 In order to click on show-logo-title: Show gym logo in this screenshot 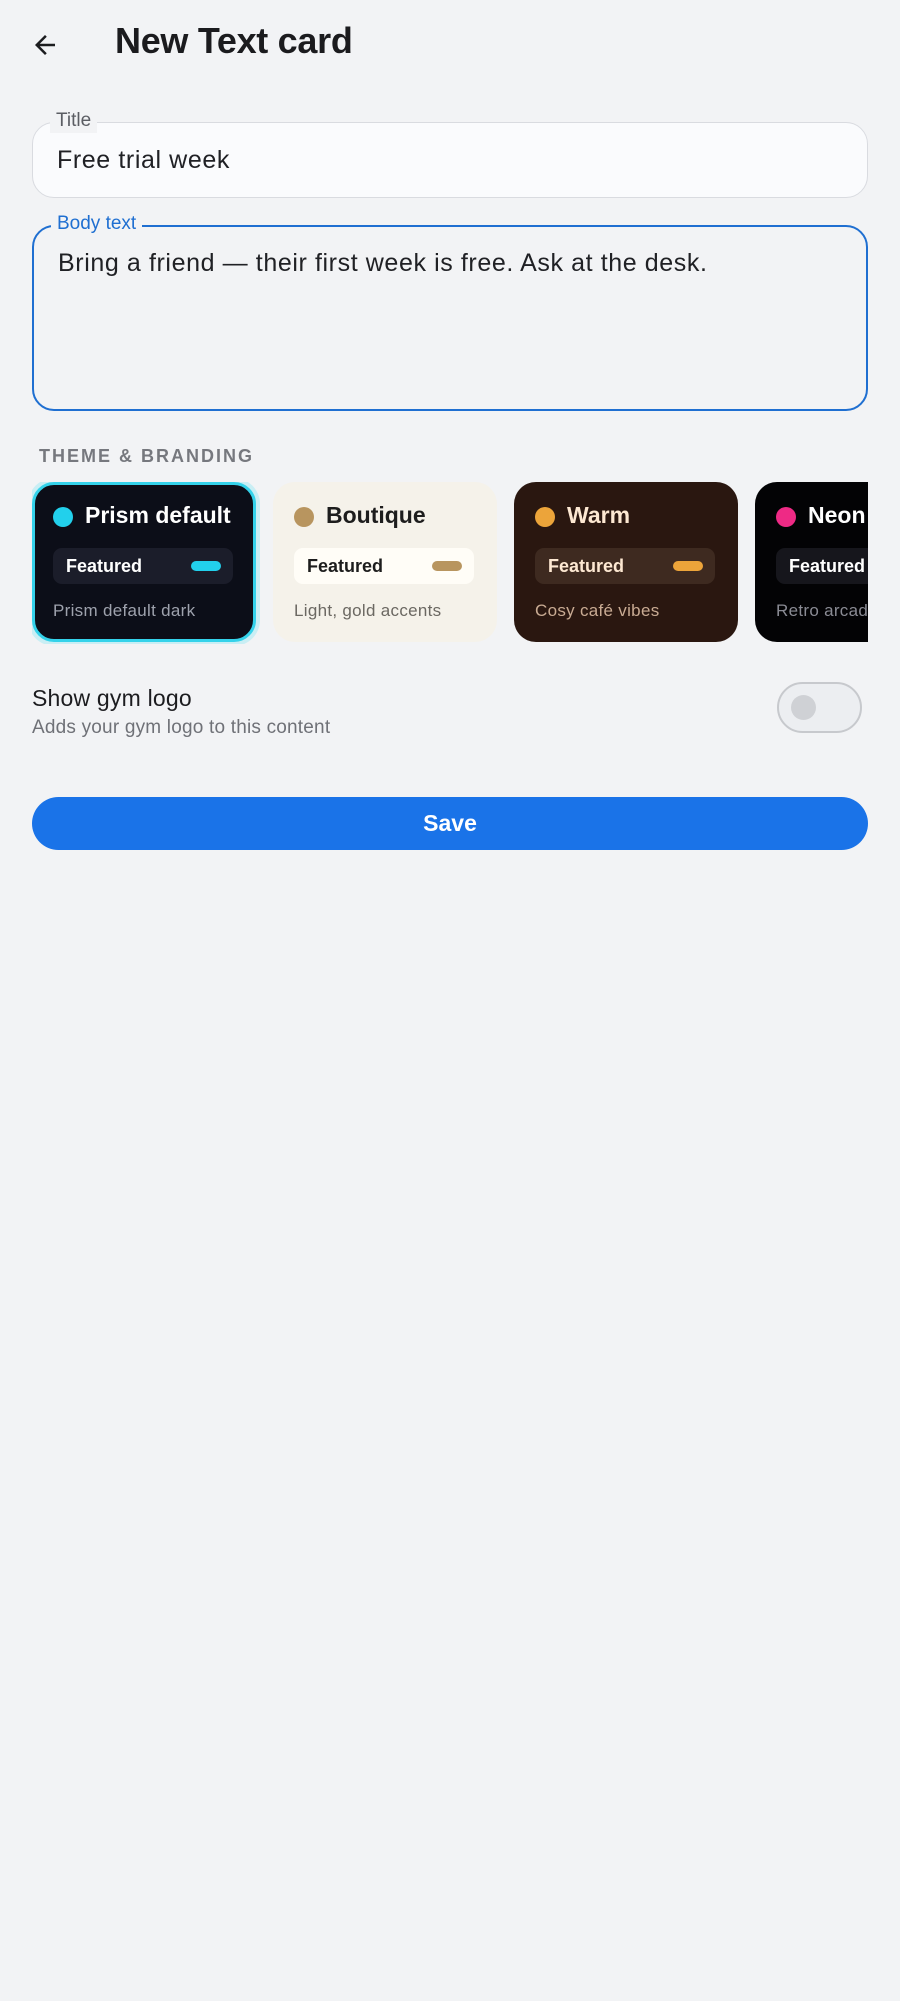, I will do `click(112, 698)`.